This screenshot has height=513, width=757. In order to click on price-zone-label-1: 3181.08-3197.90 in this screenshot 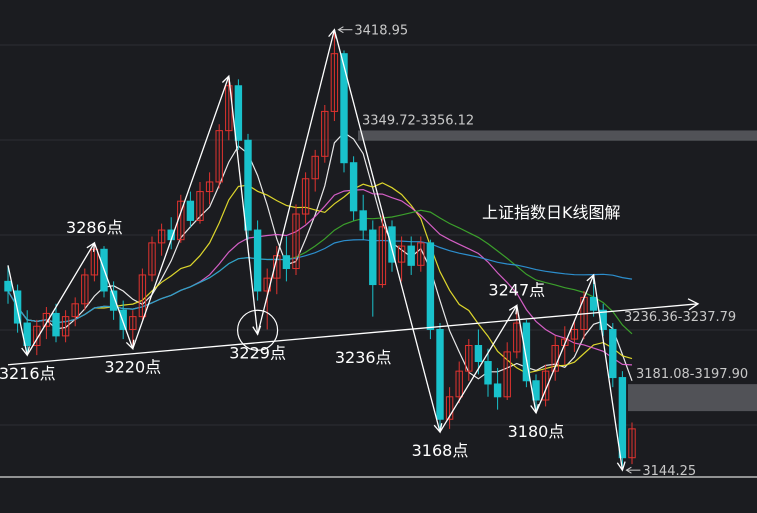, I will do `click(692, 374)`.